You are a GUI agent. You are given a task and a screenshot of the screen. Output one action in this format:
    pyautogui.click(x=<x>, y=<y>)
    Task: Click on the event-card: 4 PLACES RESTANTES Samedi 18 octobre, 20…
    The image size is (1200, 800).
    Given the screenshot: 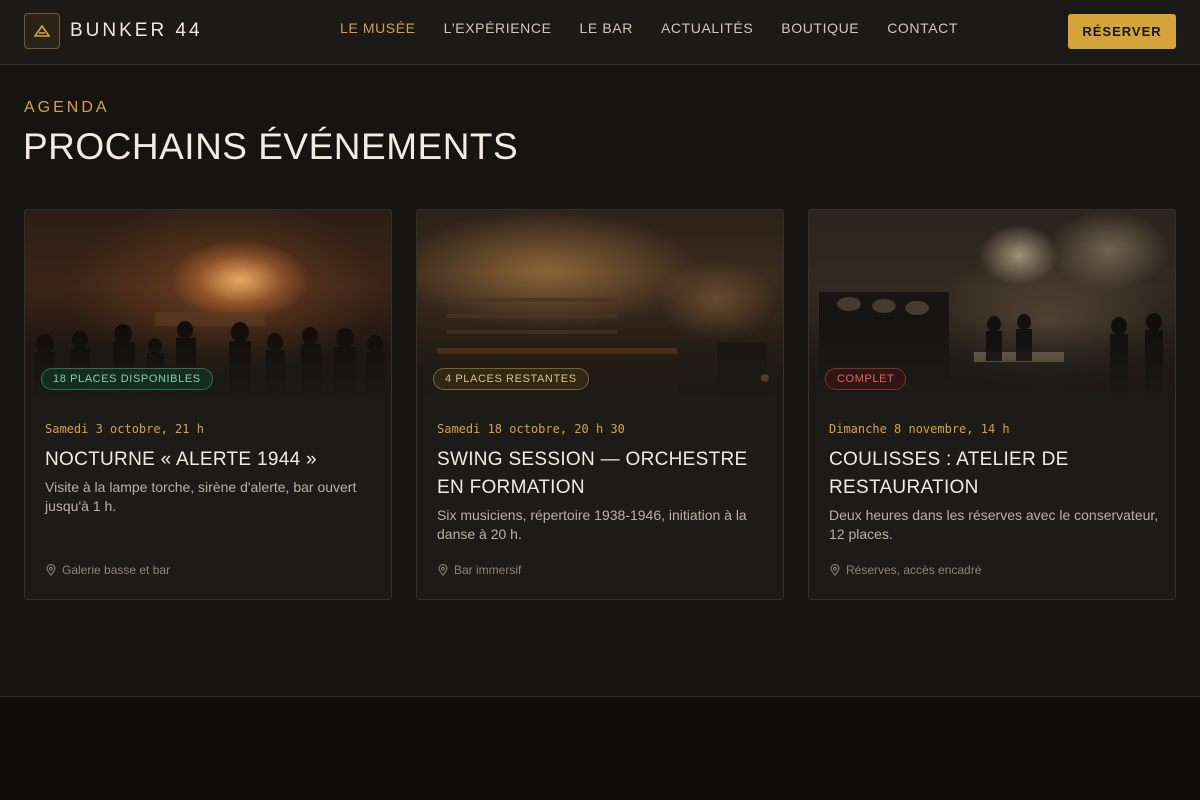 What is the action you would take?
    pyautogui.click(x=600, y=404)
    